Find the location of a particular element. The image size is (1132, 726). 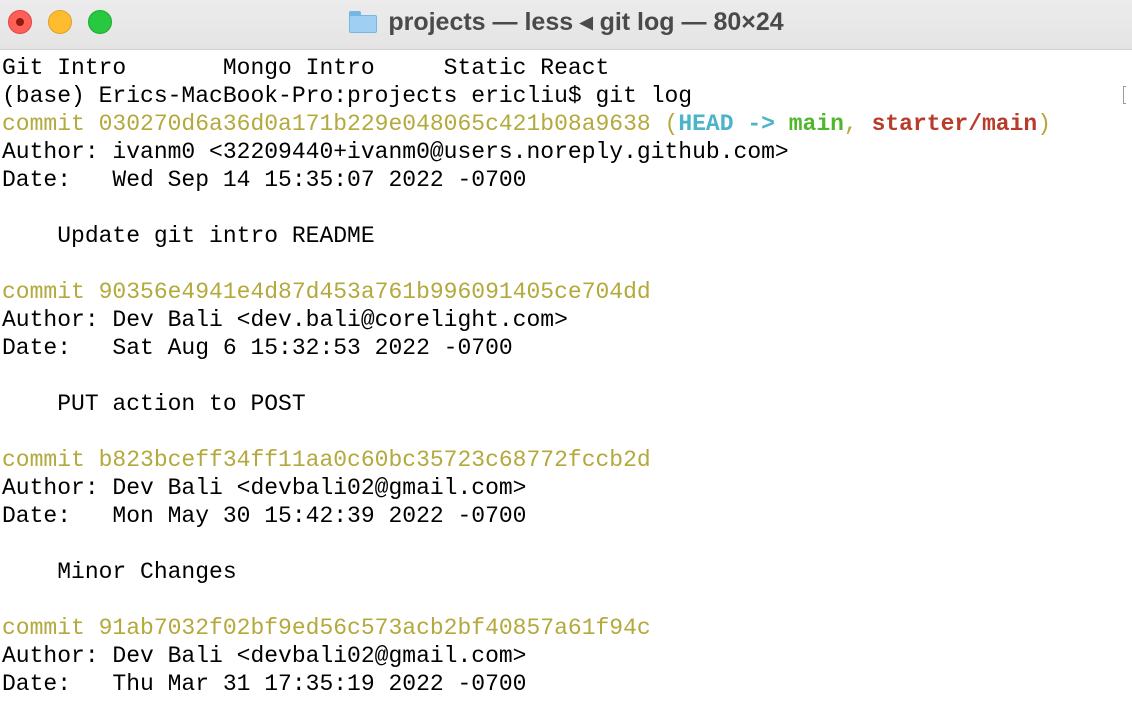

ref-close: ) is located at coordinates (1044, 124).